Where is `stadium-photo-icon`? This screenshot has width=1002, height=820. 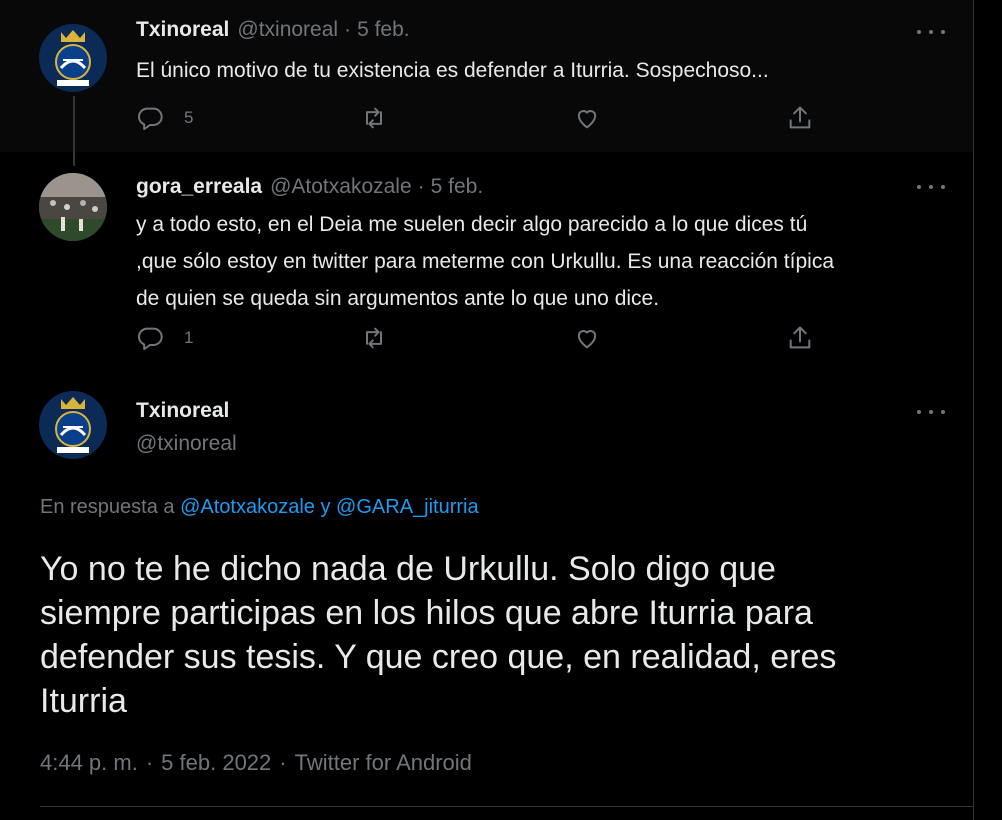
stadium-photo-icon is located at coordinates (73, 207).